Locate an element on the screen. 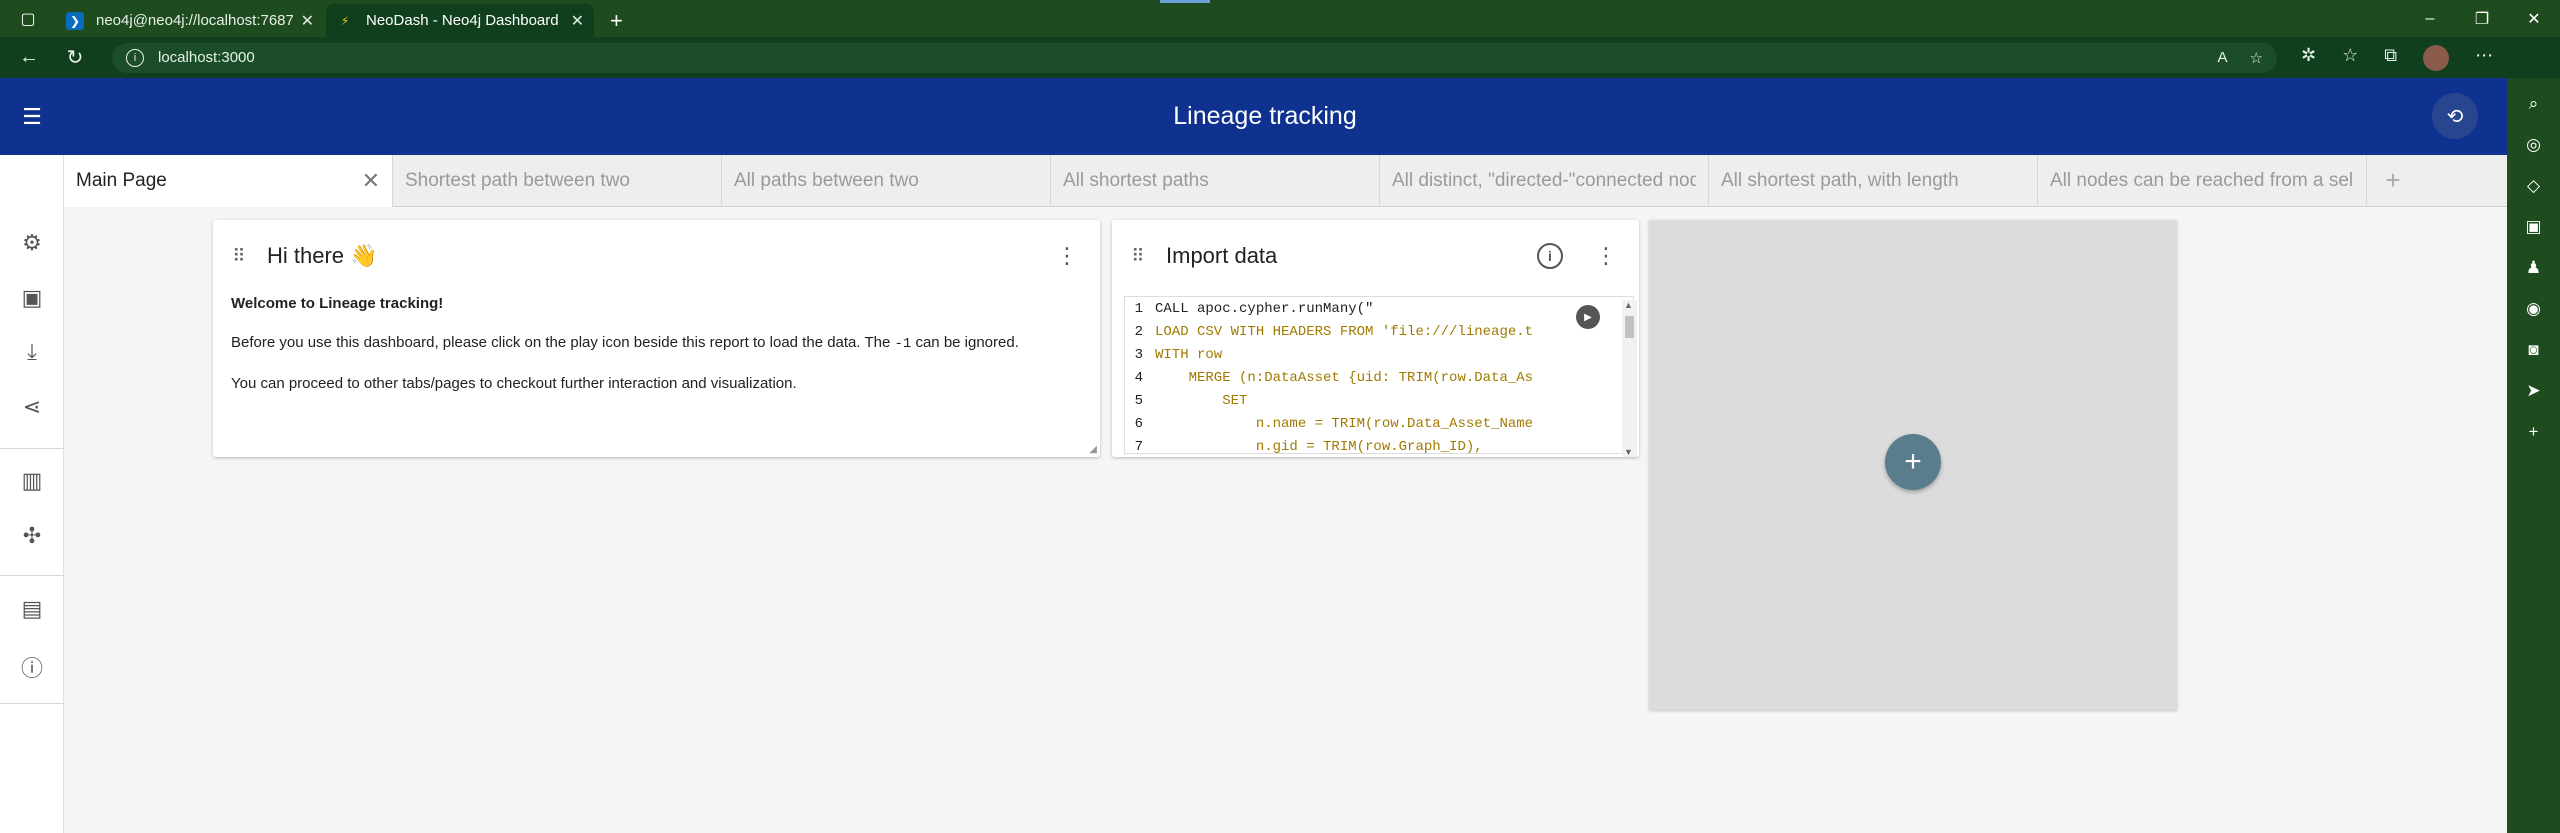 The image size is (2560, 833). docs-icon: ▤ is located at coordinates (32, 609).